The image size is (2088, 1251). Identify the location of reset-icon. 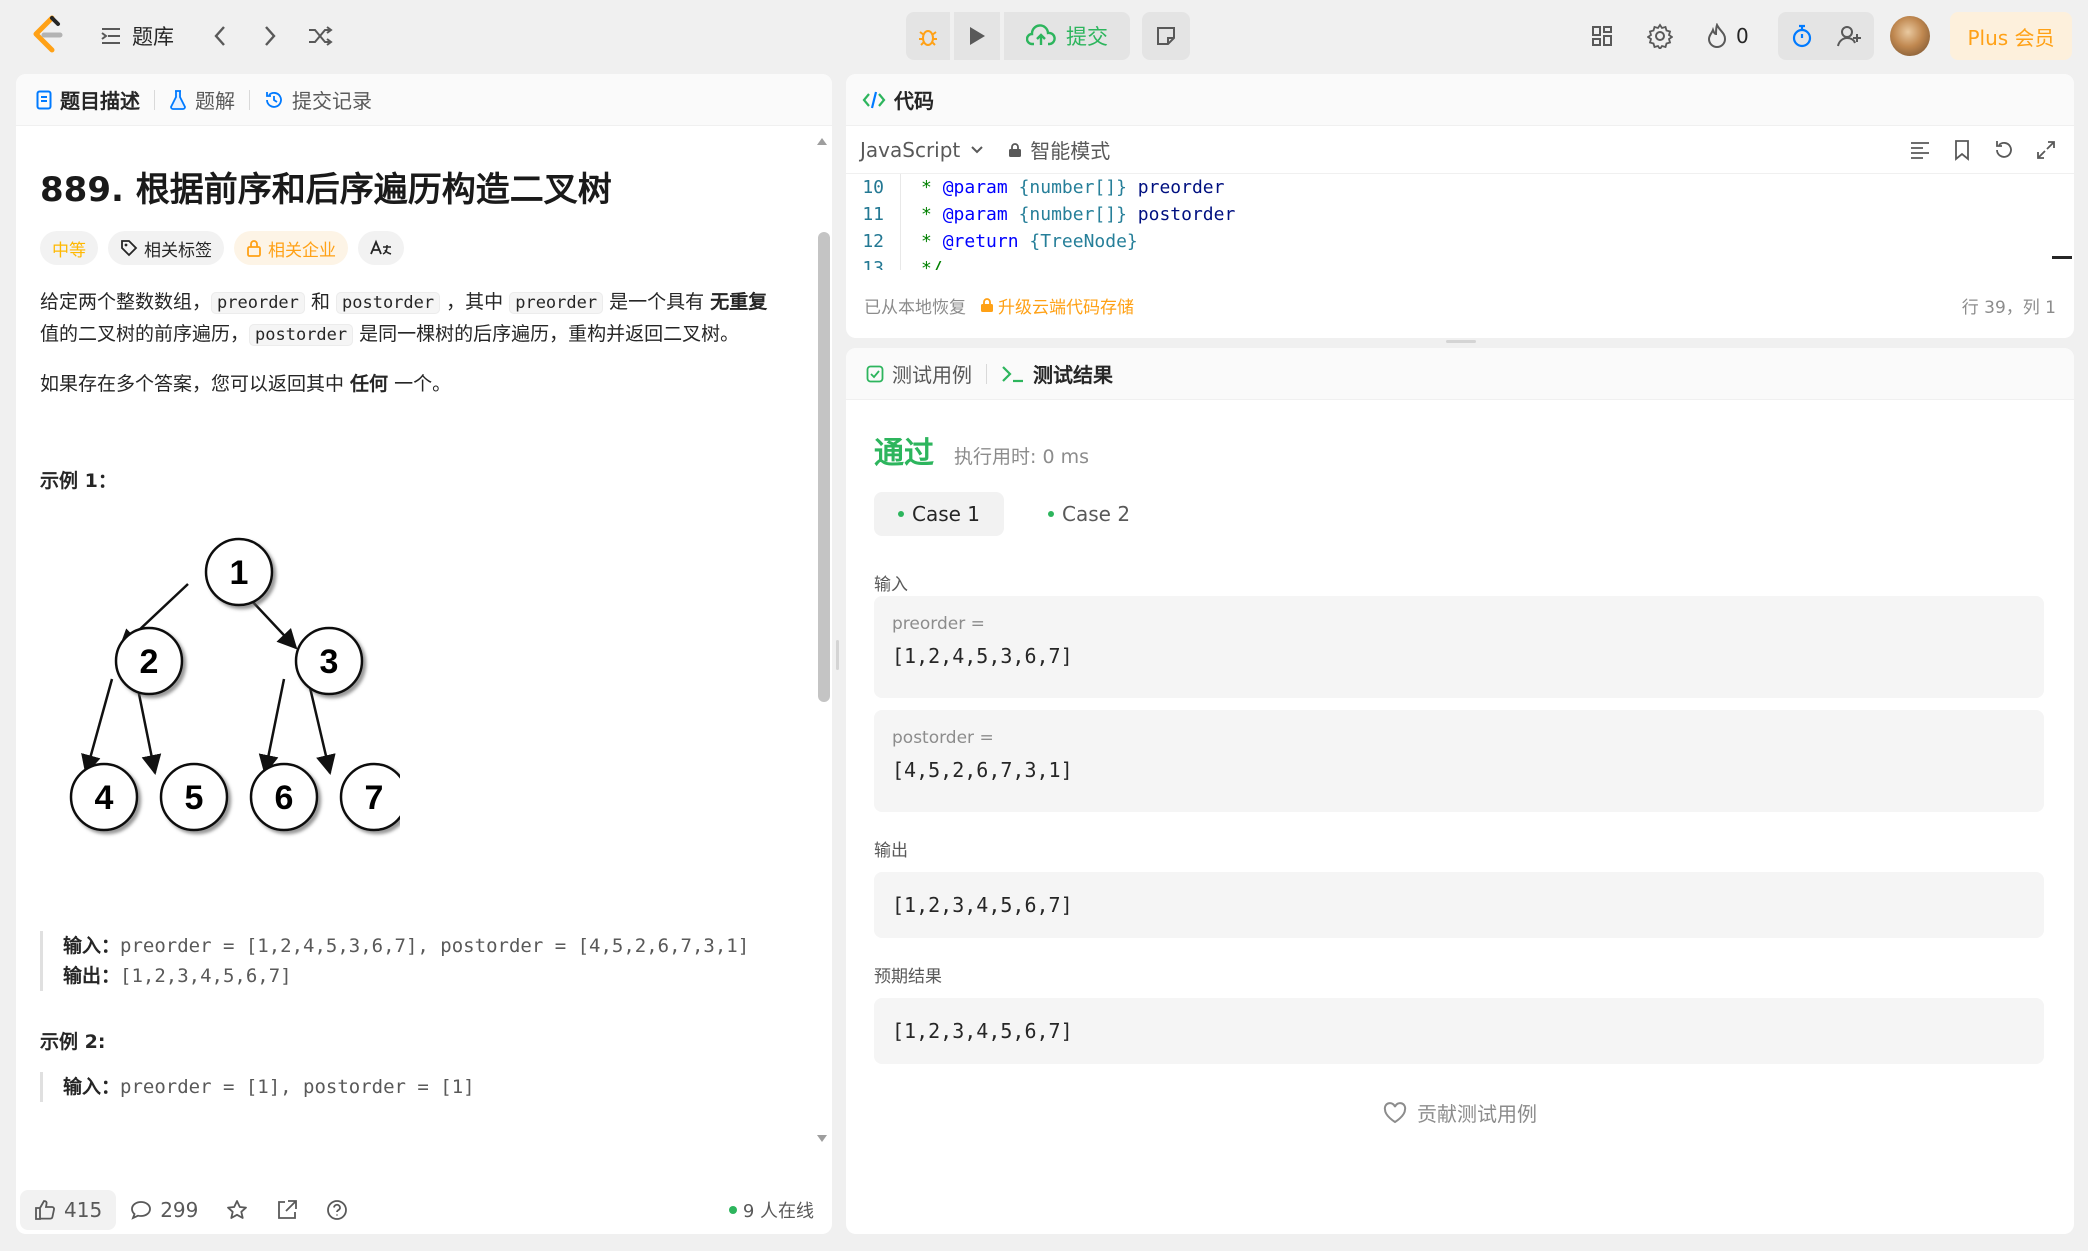
(2004, 150).